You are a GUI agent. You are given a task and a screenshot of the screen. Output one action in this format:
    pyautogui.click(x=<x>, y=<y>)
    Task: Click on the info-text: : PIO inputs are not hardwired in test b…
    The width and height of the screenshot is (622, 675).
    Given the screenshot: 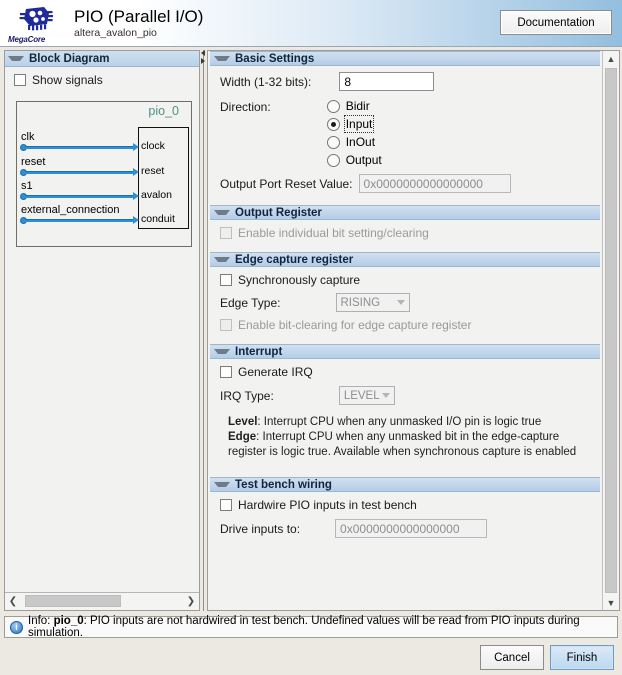 What is the action you would take?
    pyautogui.click(x=304, y=627)
    